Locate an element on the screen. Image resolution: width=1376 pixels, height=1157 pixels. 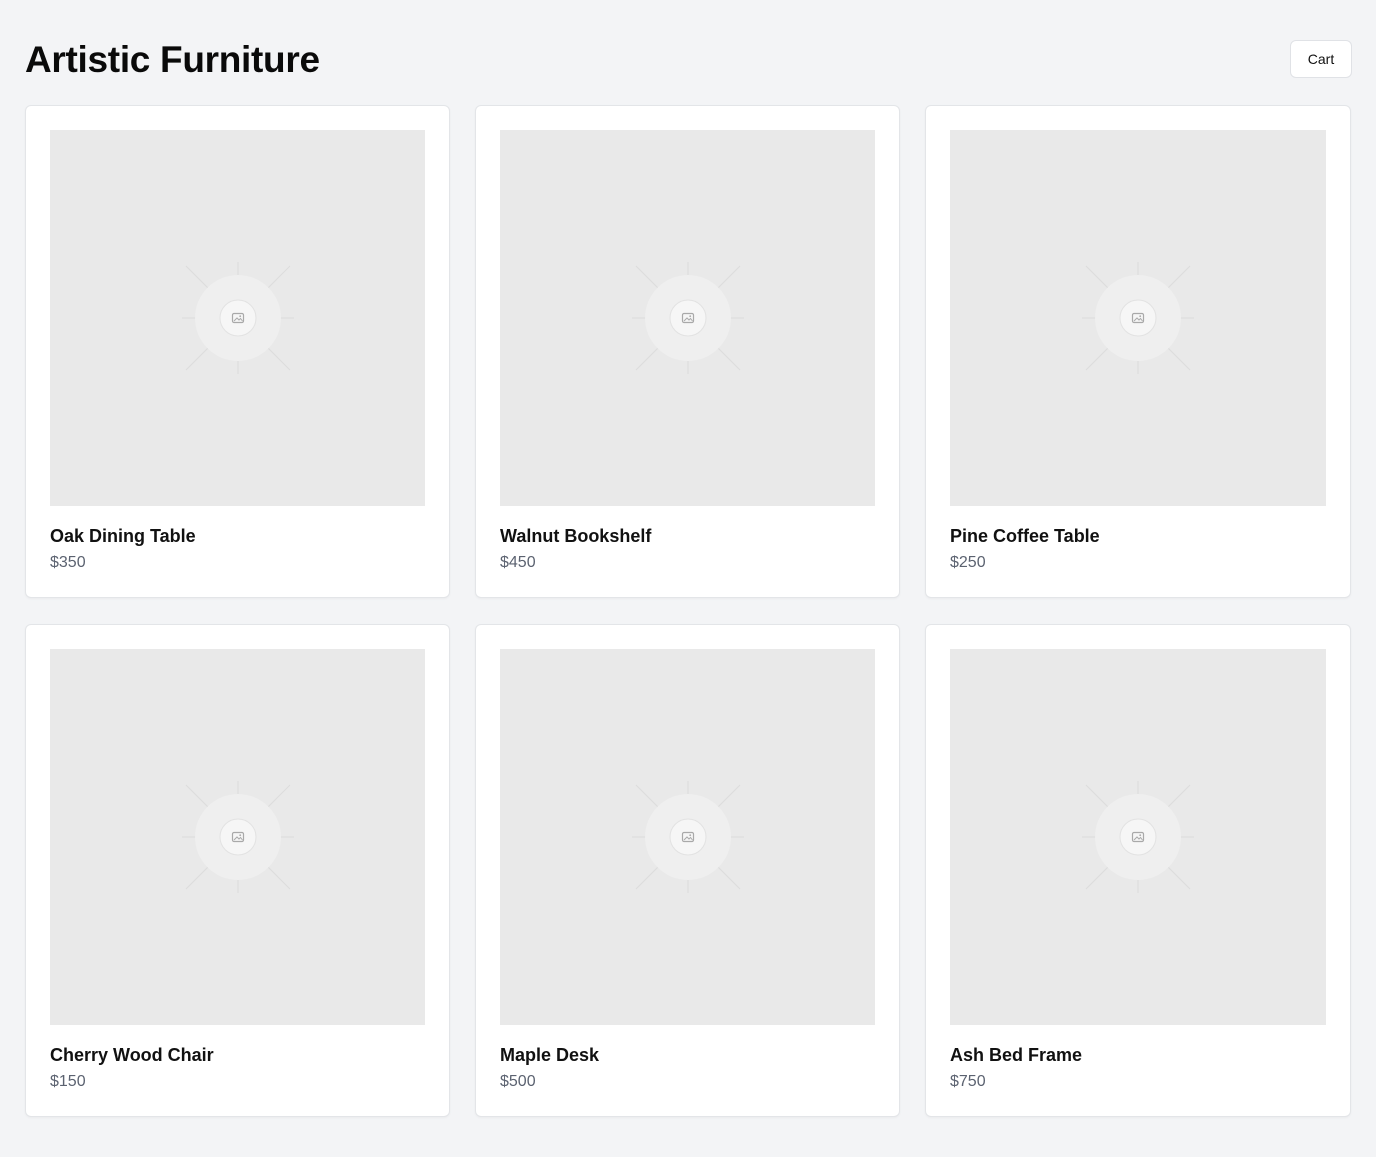
cart-button: Cart is located at coordinates (1321, 59).